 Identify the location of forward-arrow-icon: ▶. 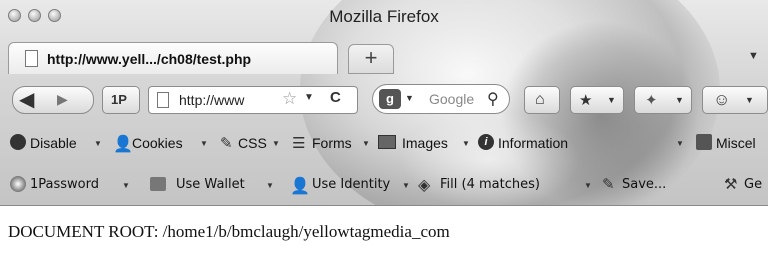
(62, 99).